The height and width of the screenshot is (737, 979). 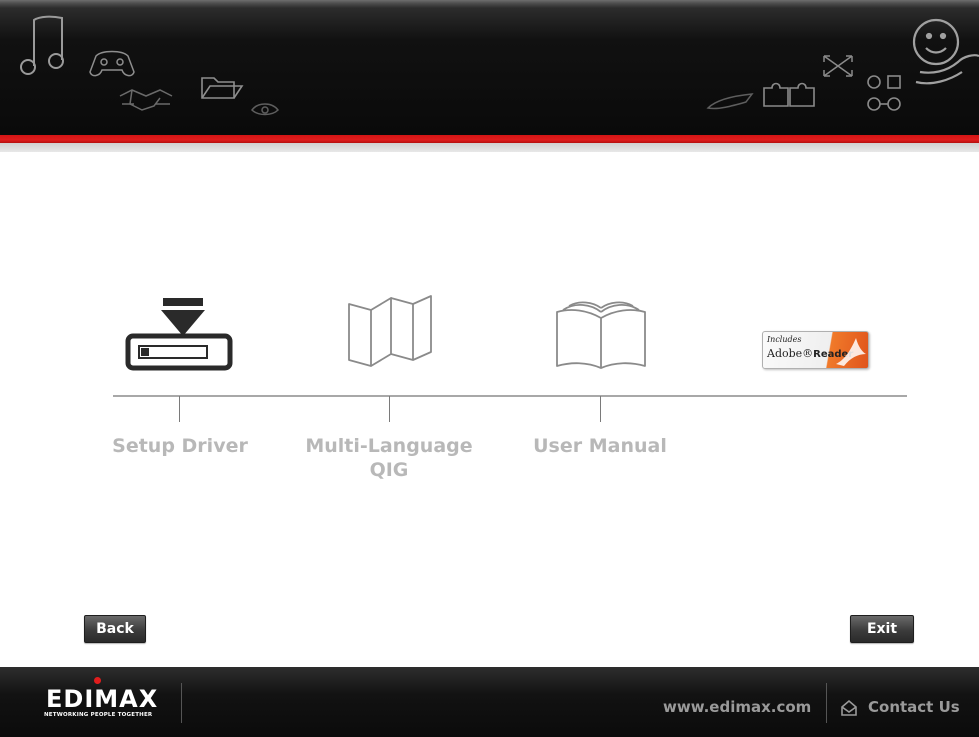 What do you see at coordinates (98, 715) in the screenshot?
I see `logo-tagline: NETWORKING PEOPLE TOGETHER` at bounding box center [98, 715].